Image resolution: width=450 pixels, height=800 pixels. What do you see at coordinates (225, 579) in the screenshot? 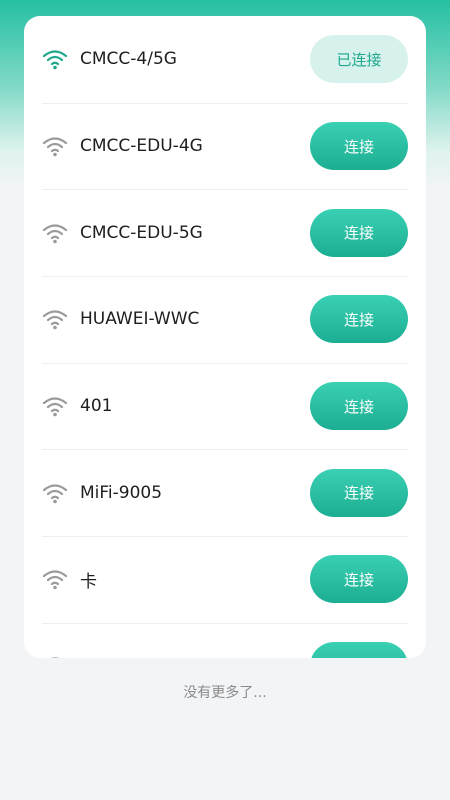
I see `wifi-list-item: 卡 连接` at bounding box center [225, 579].